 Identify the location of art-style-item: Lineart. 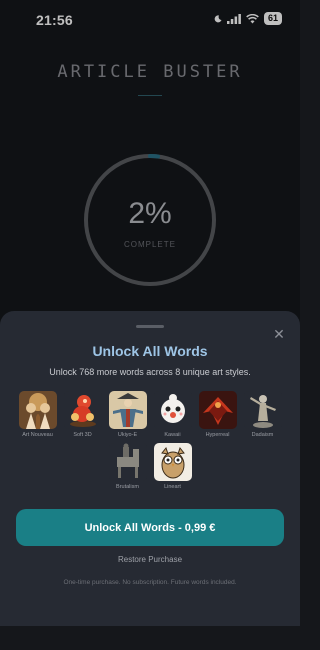
(172, 466).